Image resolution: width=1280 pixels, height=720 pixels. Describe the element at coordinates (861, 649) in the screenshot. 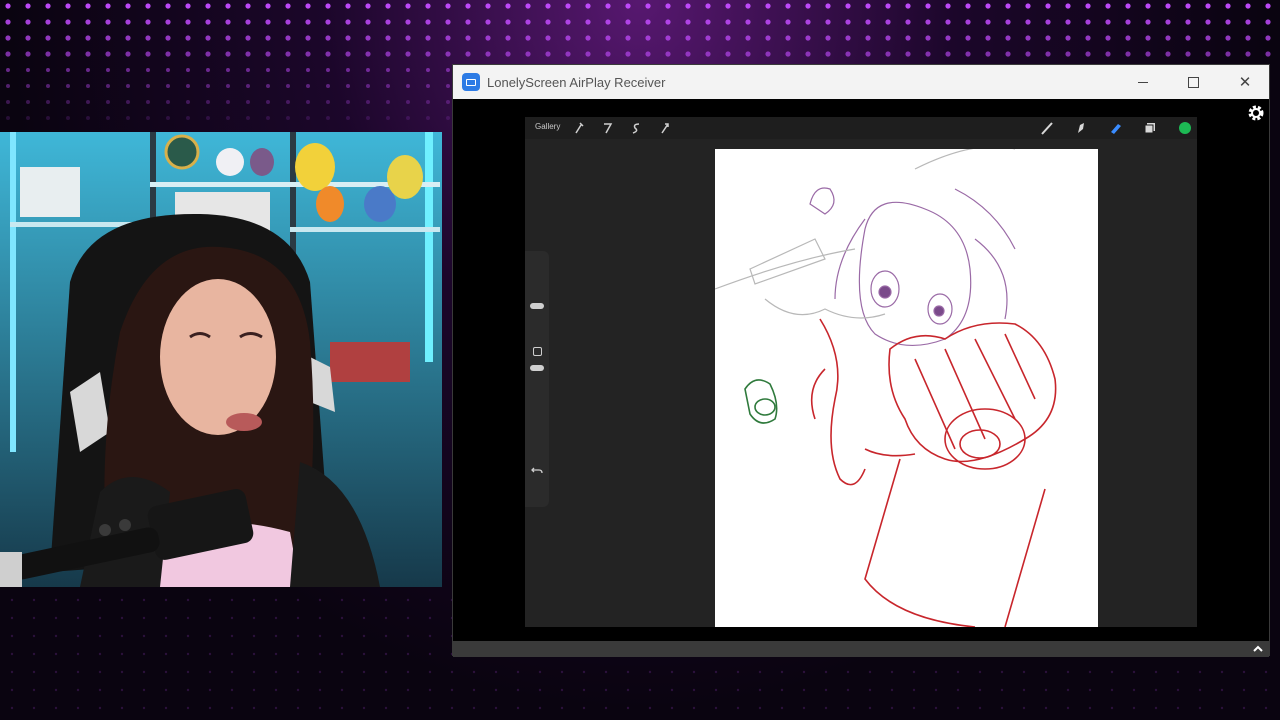

I see `horizontal-scrollbar` at that location.